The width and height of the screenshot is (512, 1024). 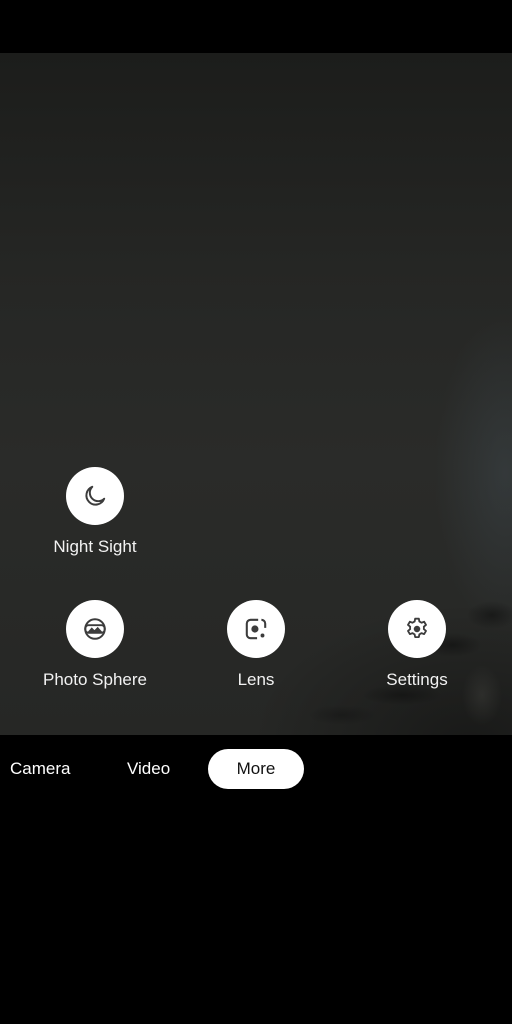 I want to click on settings-button, so click(x=417, y=629).